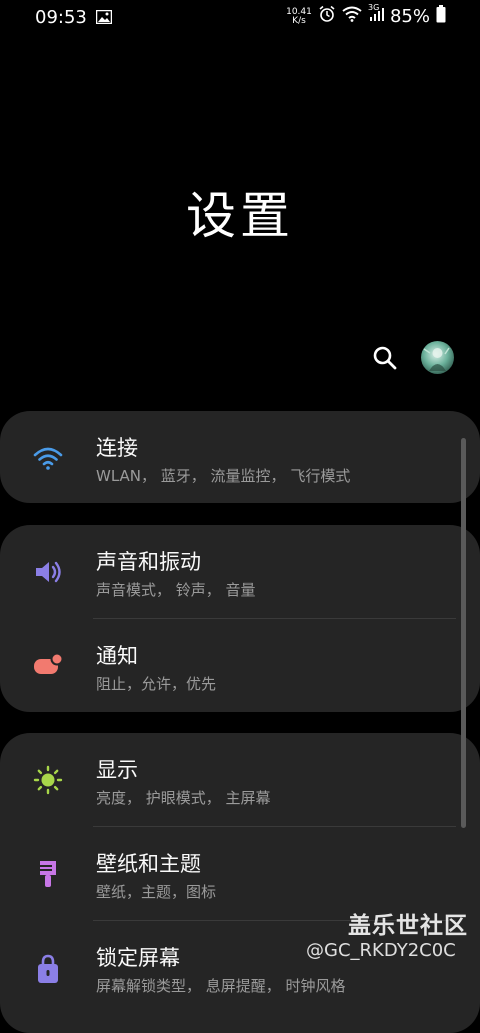  Describe the element at coordinates (409, 16) in the screenshot. I see `battery-percent: 85%` at that location.